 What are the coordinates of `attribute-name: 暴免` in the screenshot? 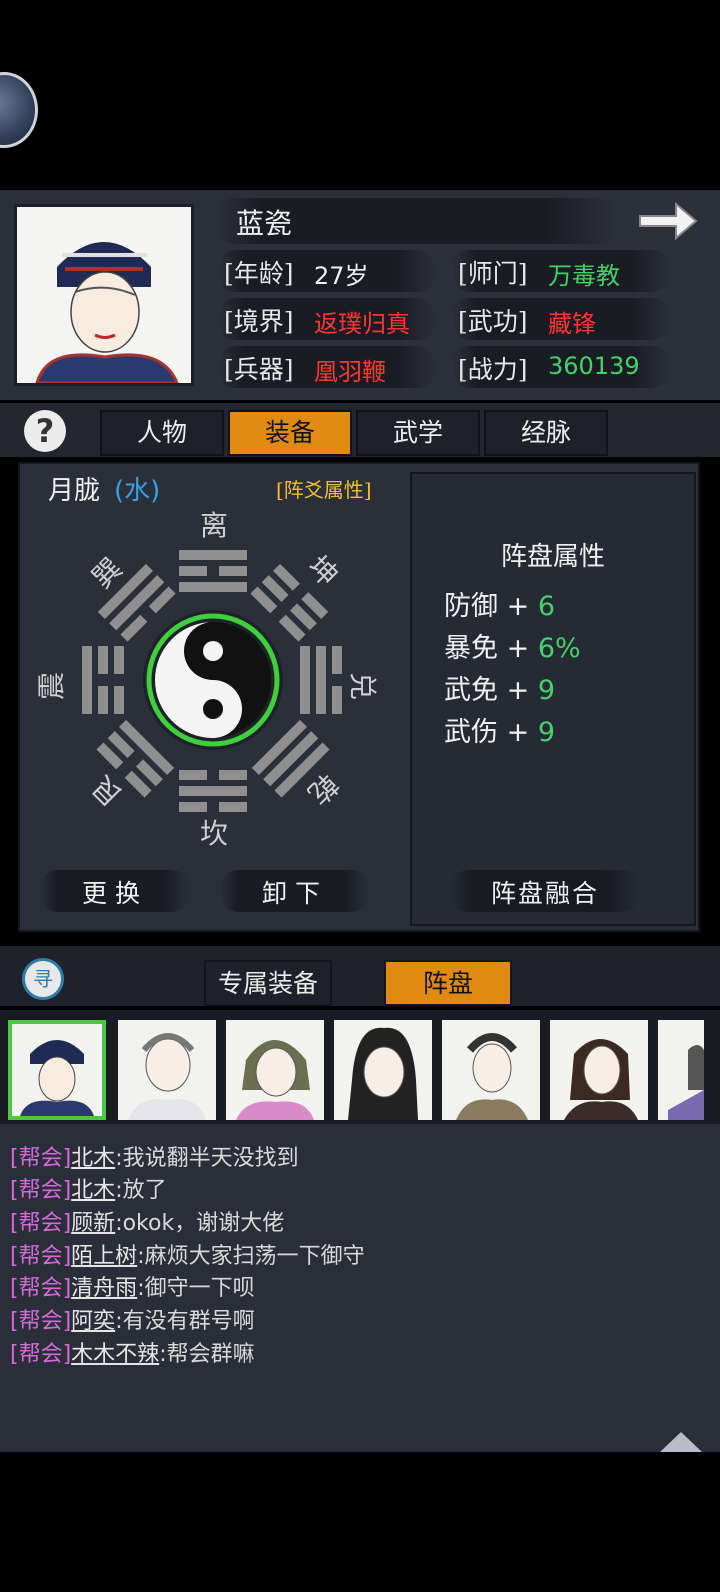 It's located at (471, 648).